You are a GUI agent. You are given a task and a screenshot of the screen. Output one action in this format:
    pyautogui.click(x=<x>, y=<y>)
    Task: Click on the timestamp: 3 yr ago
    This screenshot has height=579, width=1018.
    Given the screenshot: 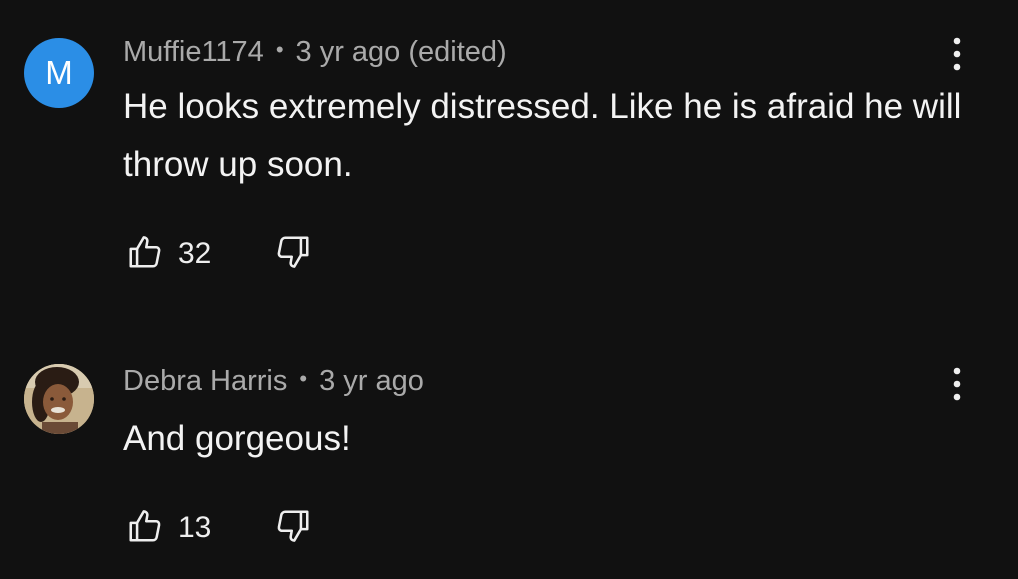 What is the action you would take?
    pyautogui.click(x=371, y=381)
    